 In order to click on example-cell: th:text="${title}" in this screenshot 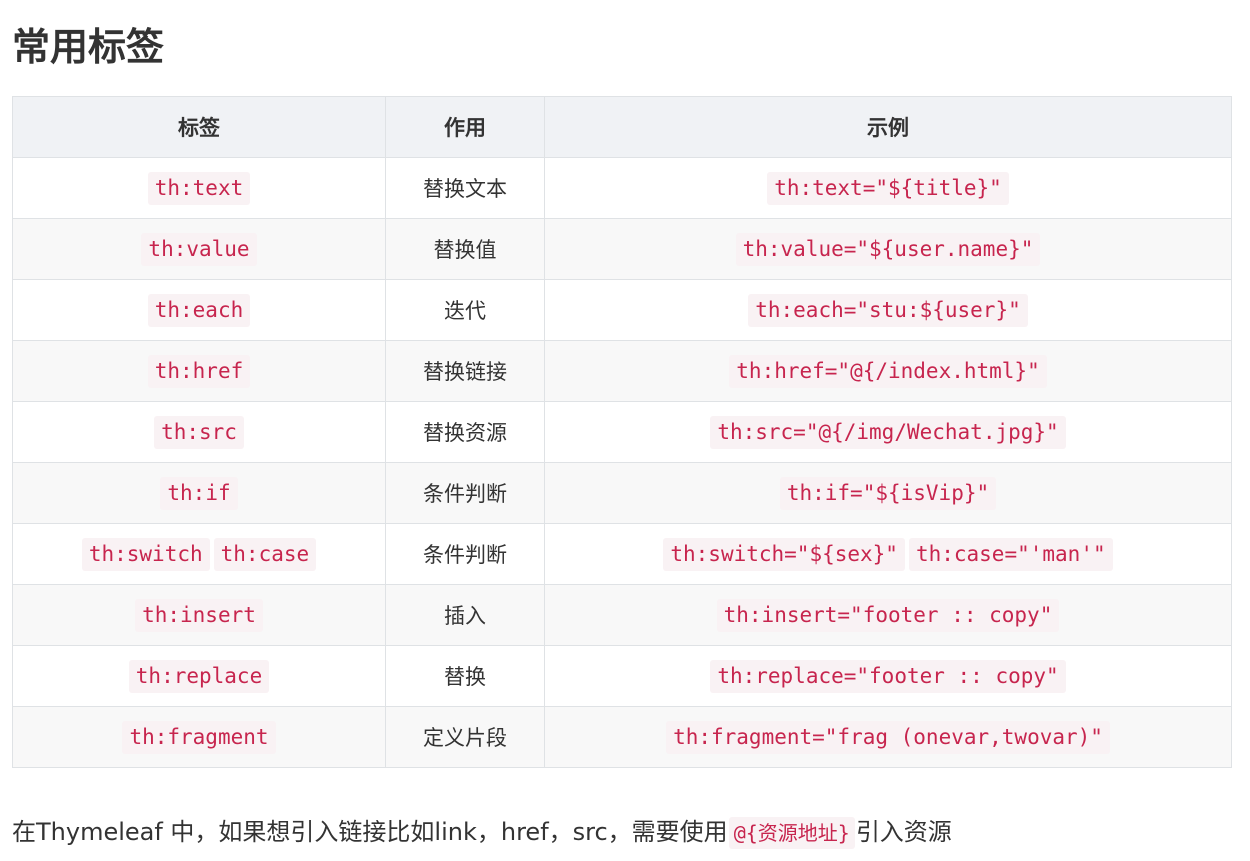, I will do `click(888, 188)`.